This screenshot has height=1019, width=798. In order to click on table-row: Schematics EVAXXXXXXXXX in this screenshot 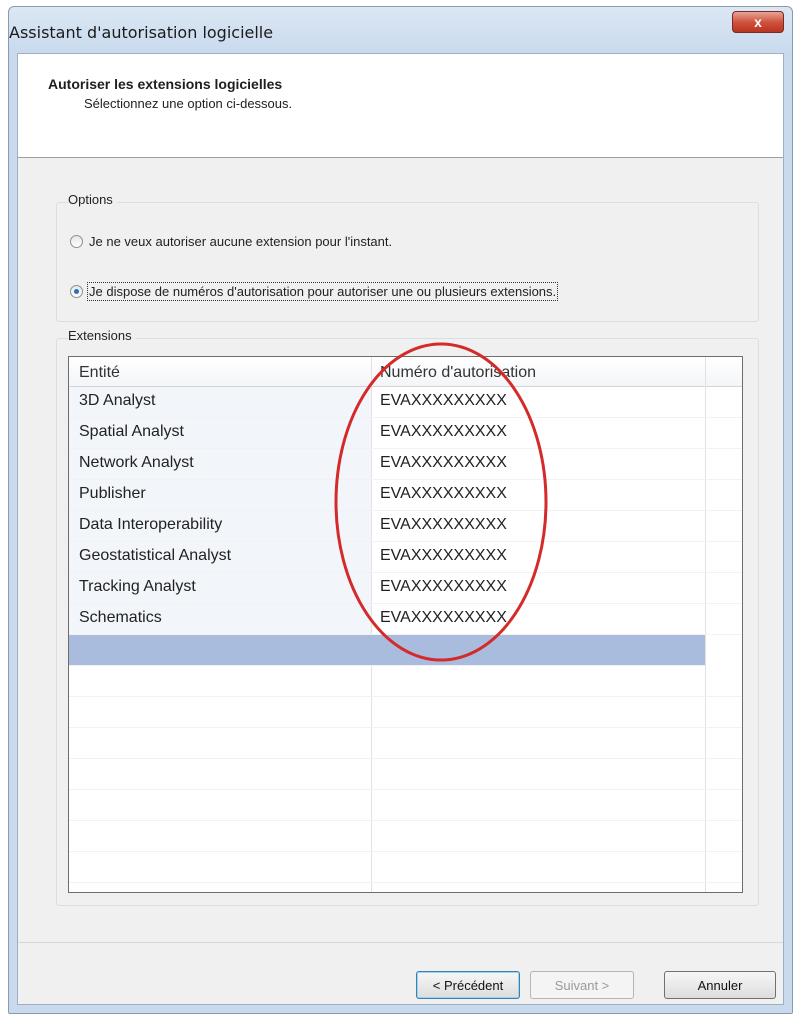, I will do `click(405, 619)`.